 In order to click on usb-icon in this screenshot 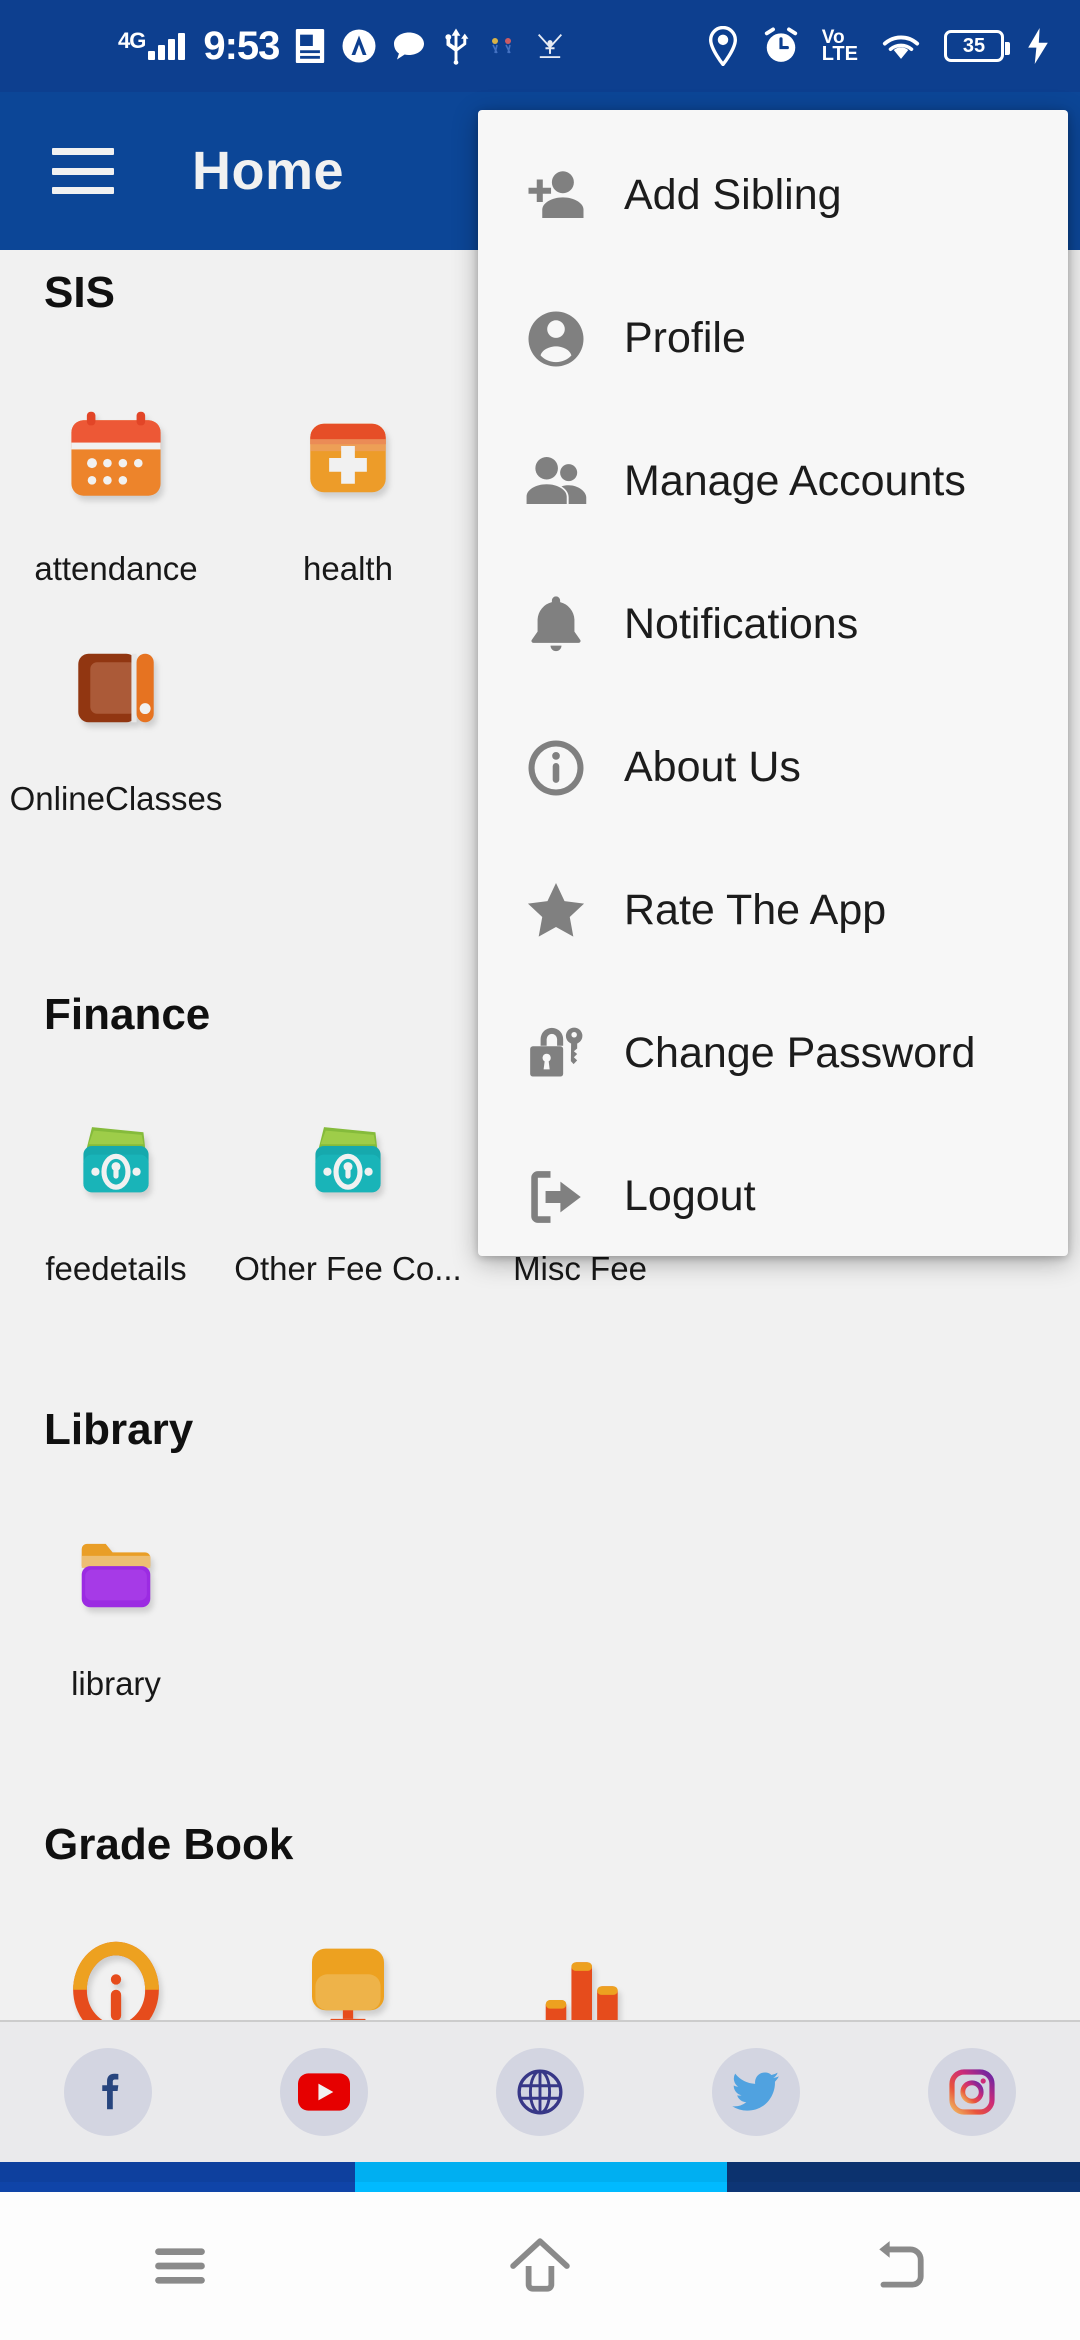, I will do `click(456, 46)`.